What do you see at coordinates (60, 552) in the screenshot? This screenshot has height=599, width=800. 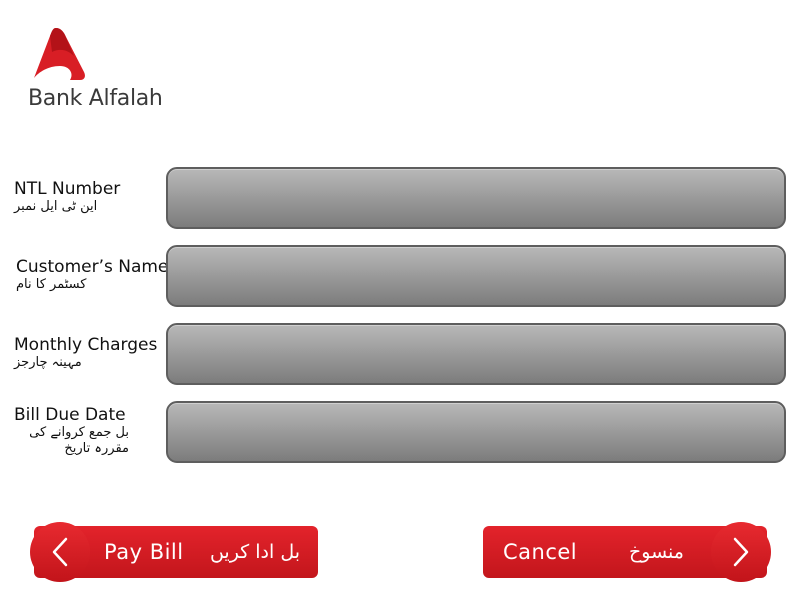 I see `chevron-left-icon` at bounding box center [60, 552].